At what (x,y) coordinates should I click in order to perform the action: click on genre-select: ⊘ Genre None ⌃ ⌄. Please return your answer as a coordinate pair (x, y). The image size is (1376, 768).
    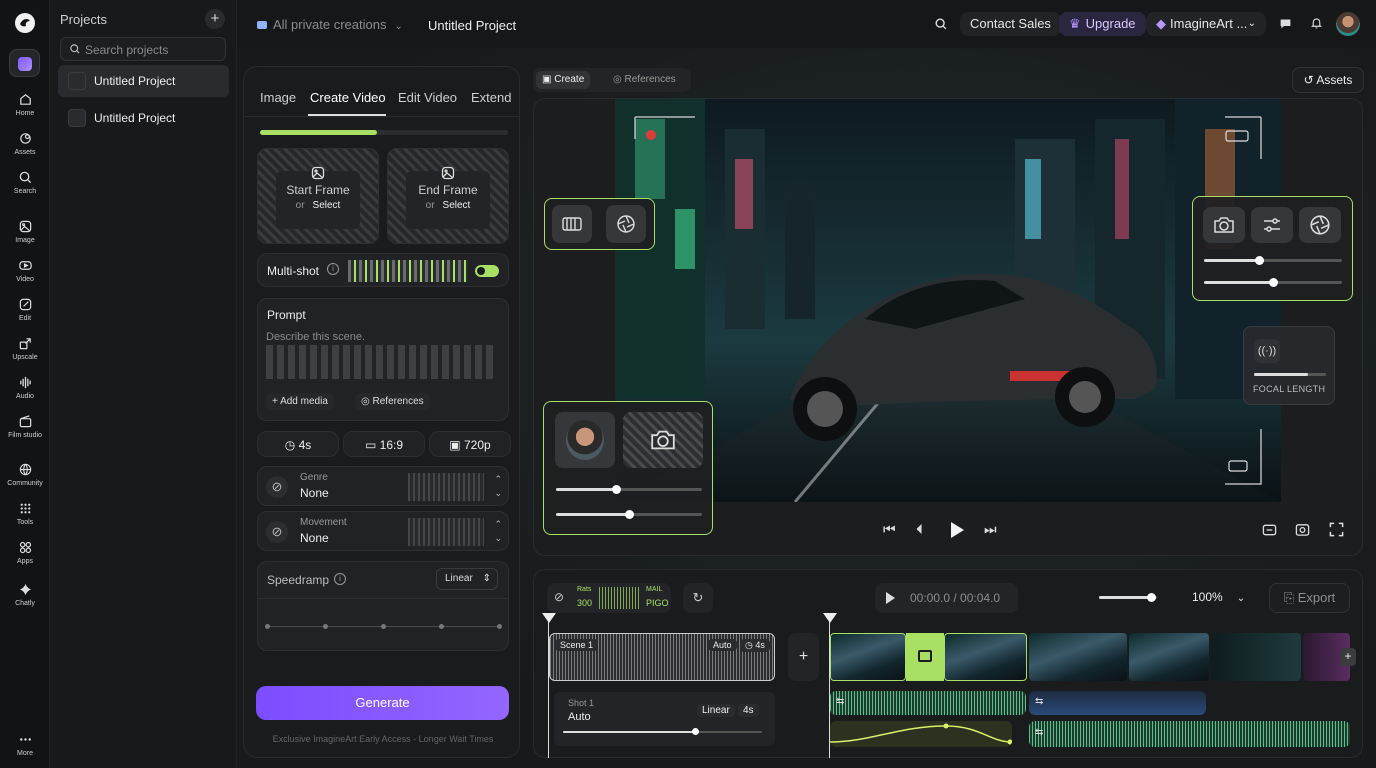
    Looking at the image, I should click on (383, 486).